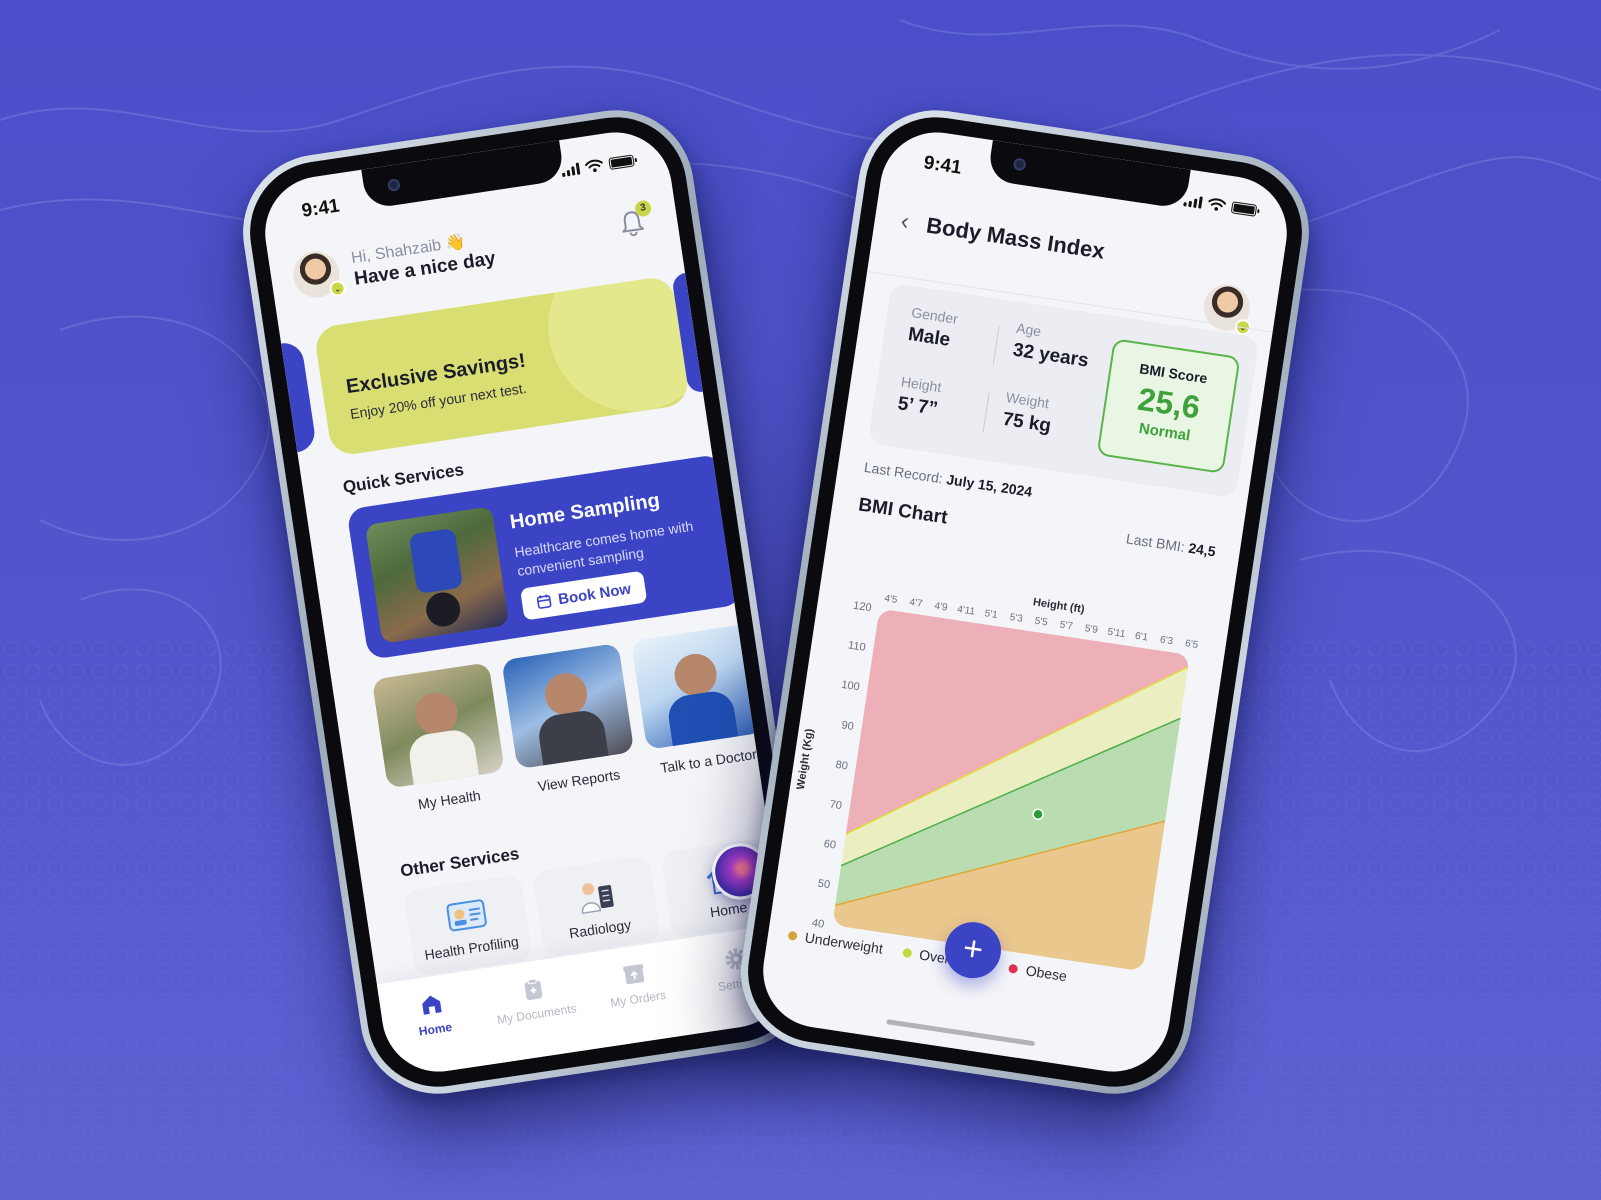 This screenshot has height=1200, width=1601. Describe the element at coordinates (600, 929) in the screenshot. I see `service-label: Radiology` at that location.